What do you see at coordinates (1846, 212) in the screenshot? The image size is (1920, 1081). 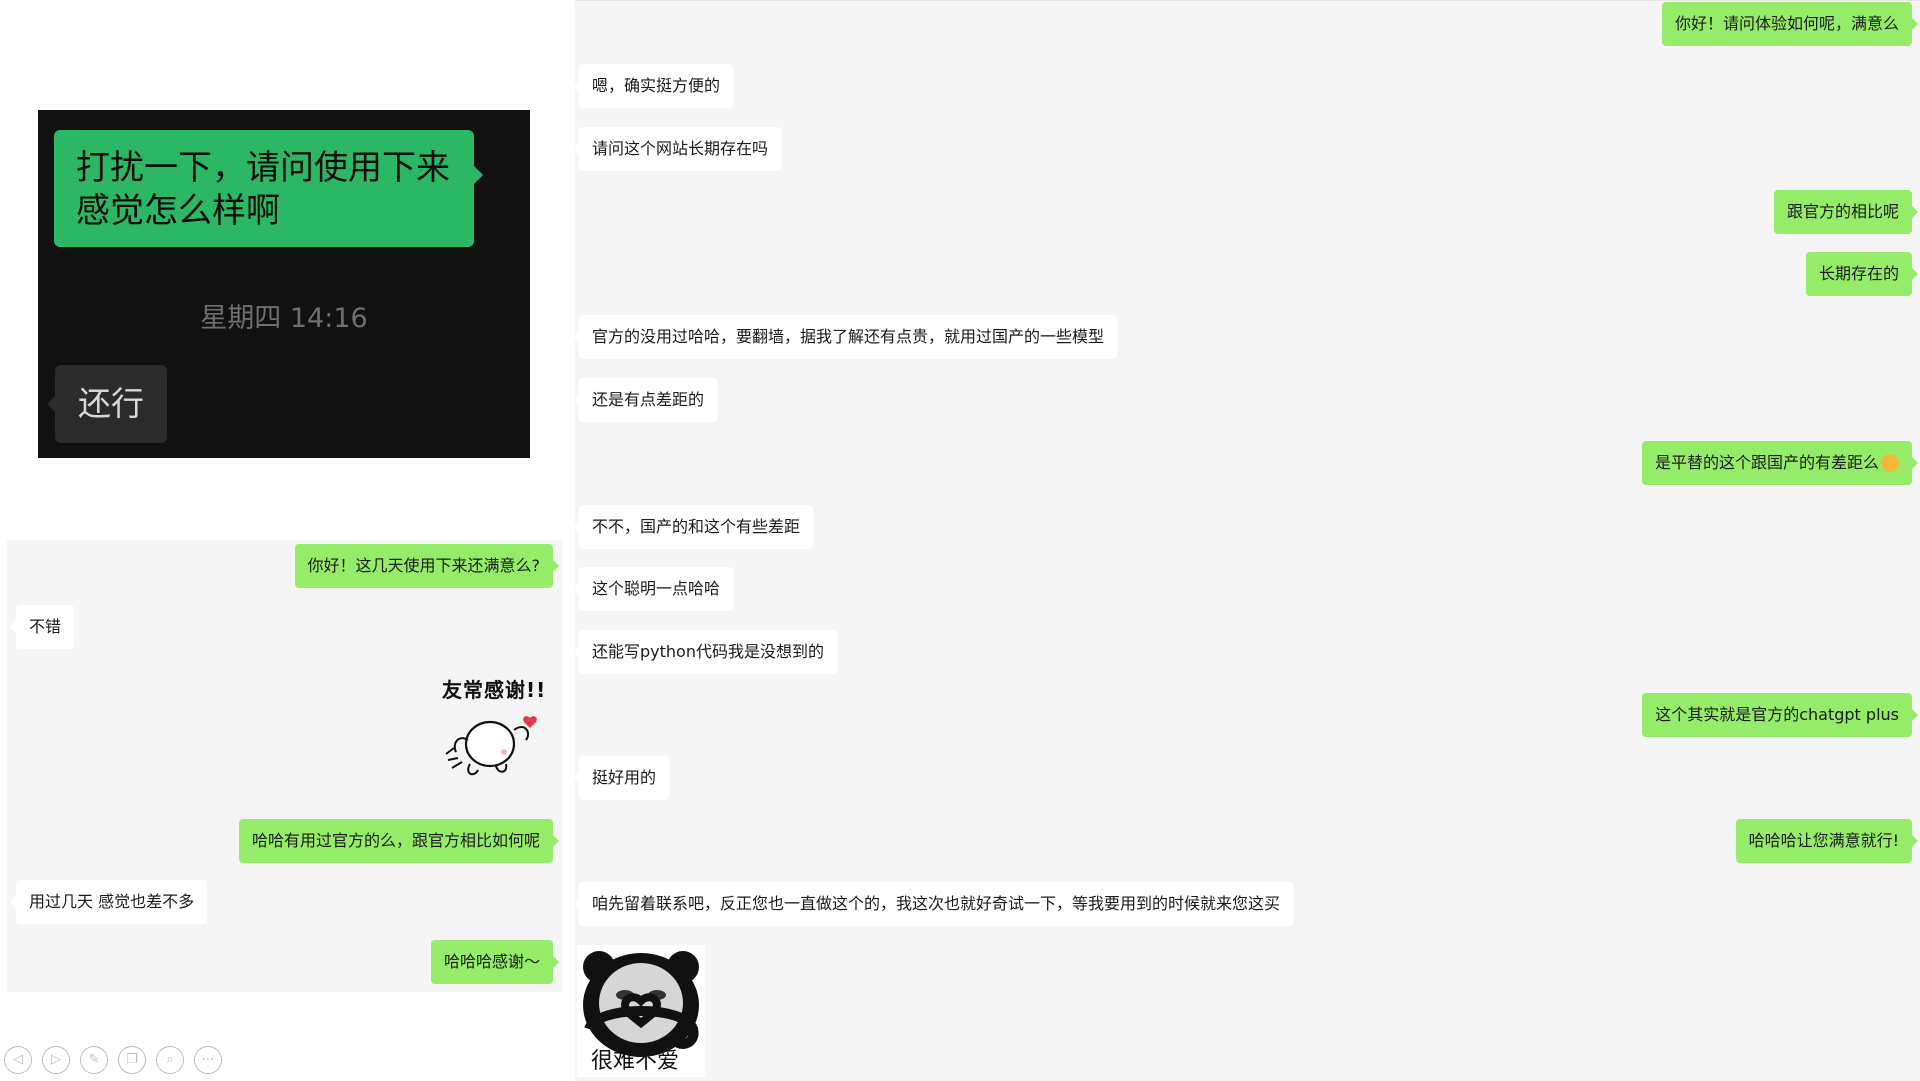 I see `right-message-4: 跟官方的相比呢` at bounding box center [1846, 212].